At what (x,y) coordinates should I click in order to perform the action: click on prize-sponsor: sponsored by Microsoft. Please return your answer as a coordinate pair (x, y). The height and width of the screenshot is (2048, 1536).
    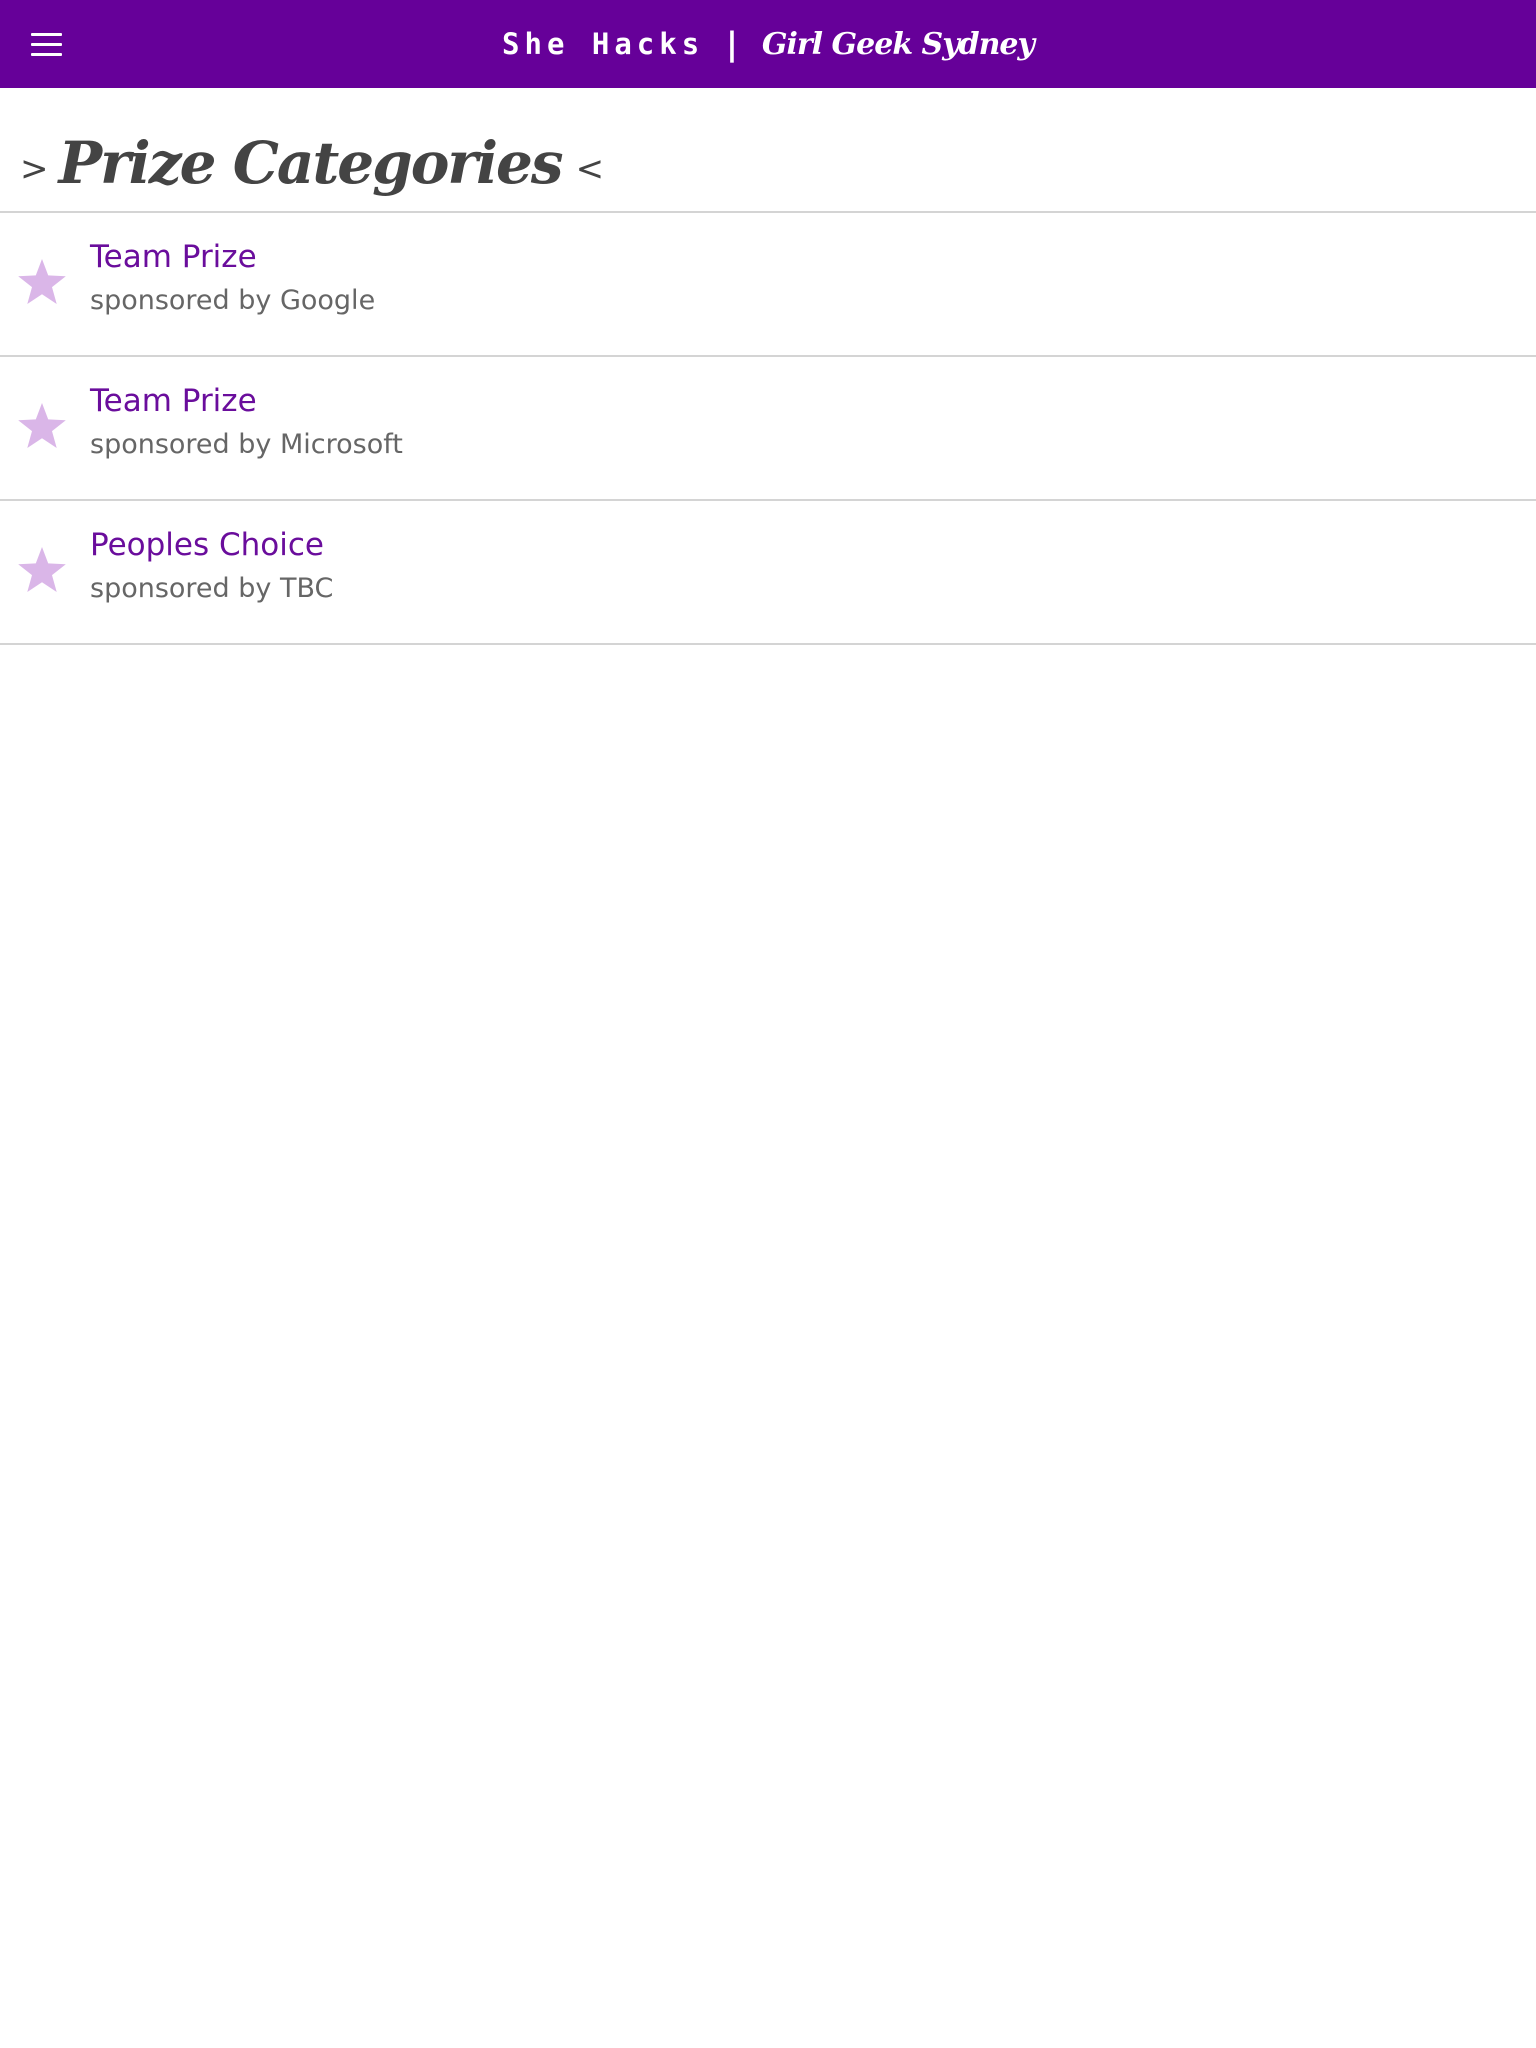
    Looking at the image, I should click on (246, 444).